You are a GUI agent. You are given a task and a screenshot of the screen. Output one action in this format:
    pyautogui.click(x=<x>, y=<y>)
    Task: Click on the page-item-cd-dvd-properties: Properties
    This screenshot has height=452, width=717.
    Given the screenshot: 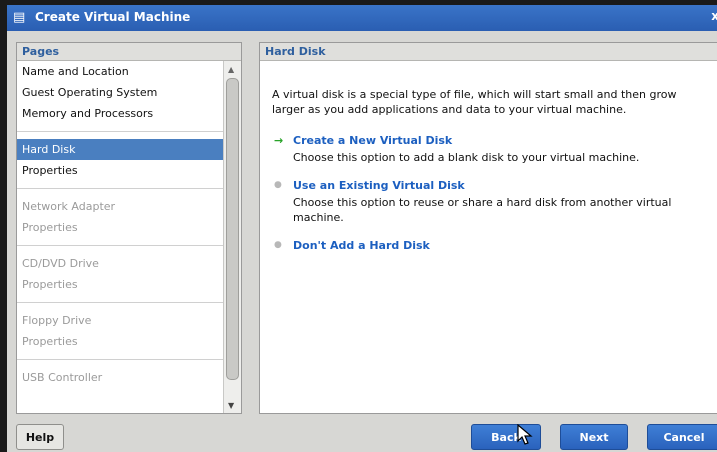 What is the action you would take?
    pyautogui.click(x=50, y=284)
    